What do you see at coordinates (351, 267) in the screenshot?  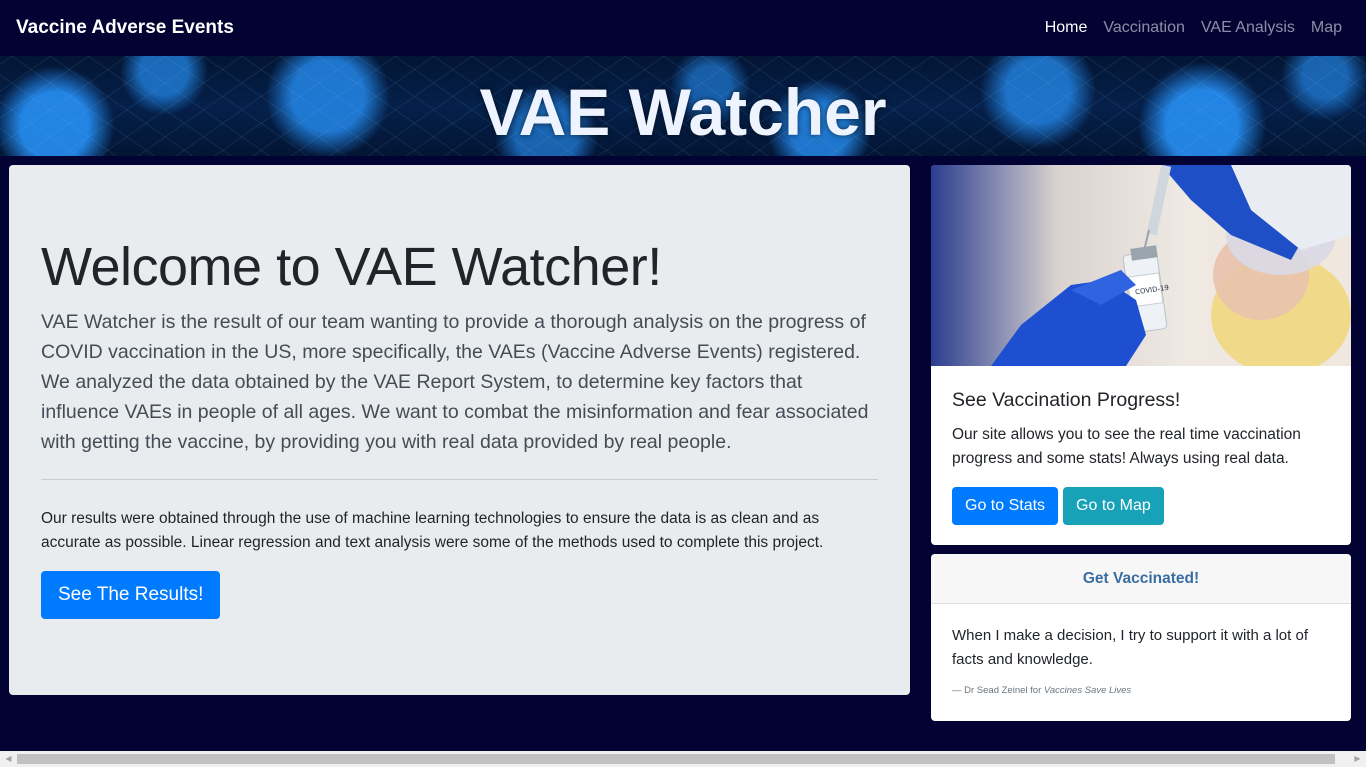 I see `welcome-heading: Welcome to VAE Watcher!` at bounding box center [351, 267].